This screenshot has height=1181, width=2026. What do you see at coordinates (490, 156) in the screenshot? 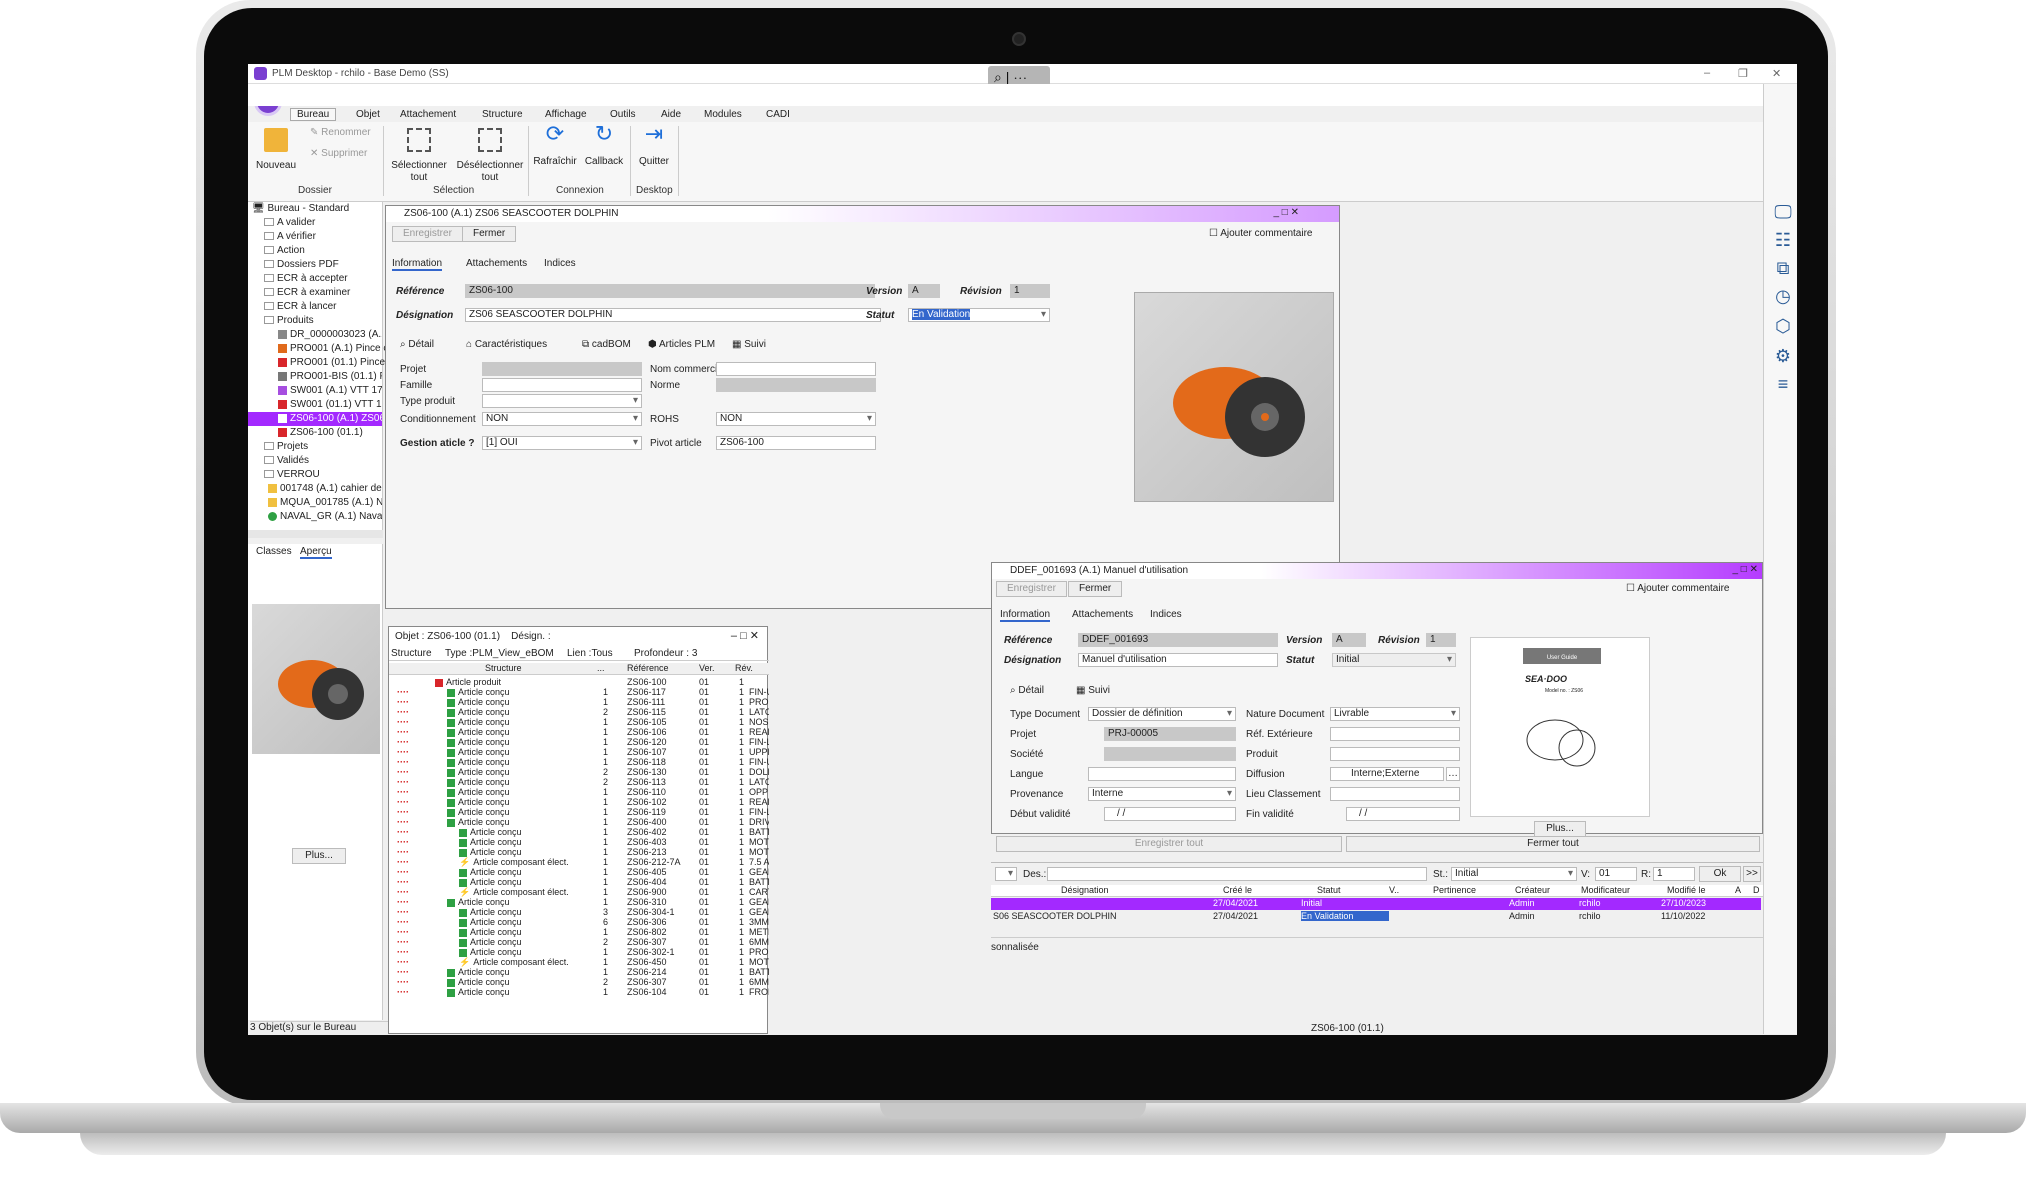
I see `deselect-all-button: Désélectionner tout` at bounding box center [490, 156].